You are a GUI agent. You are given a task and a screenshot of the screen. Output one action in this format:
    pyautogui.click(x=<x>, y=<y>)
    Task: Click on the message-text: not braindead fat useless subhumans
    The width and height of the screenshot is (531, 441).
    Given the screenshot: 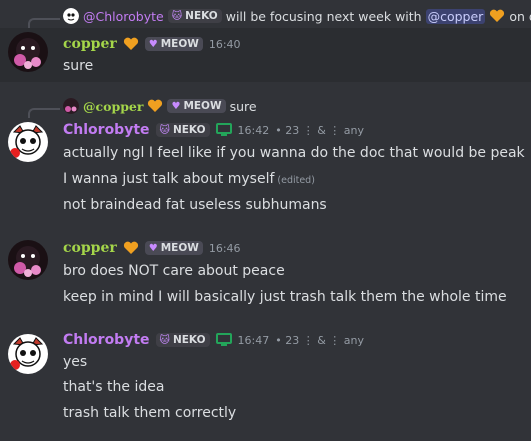 What is the action you would take?
    pyautogui.click(x=195, y=205)
    